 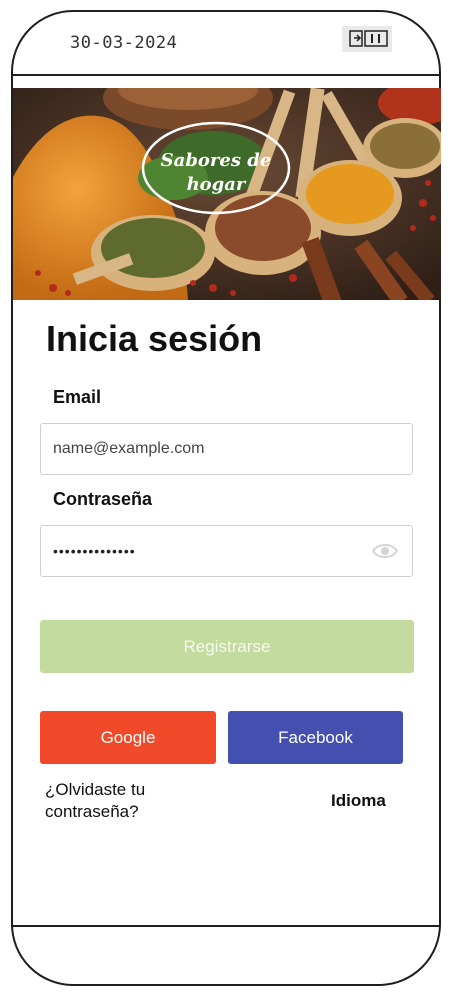 I want to click on page-title: Inicia sesión, so click(x=154, y=338).